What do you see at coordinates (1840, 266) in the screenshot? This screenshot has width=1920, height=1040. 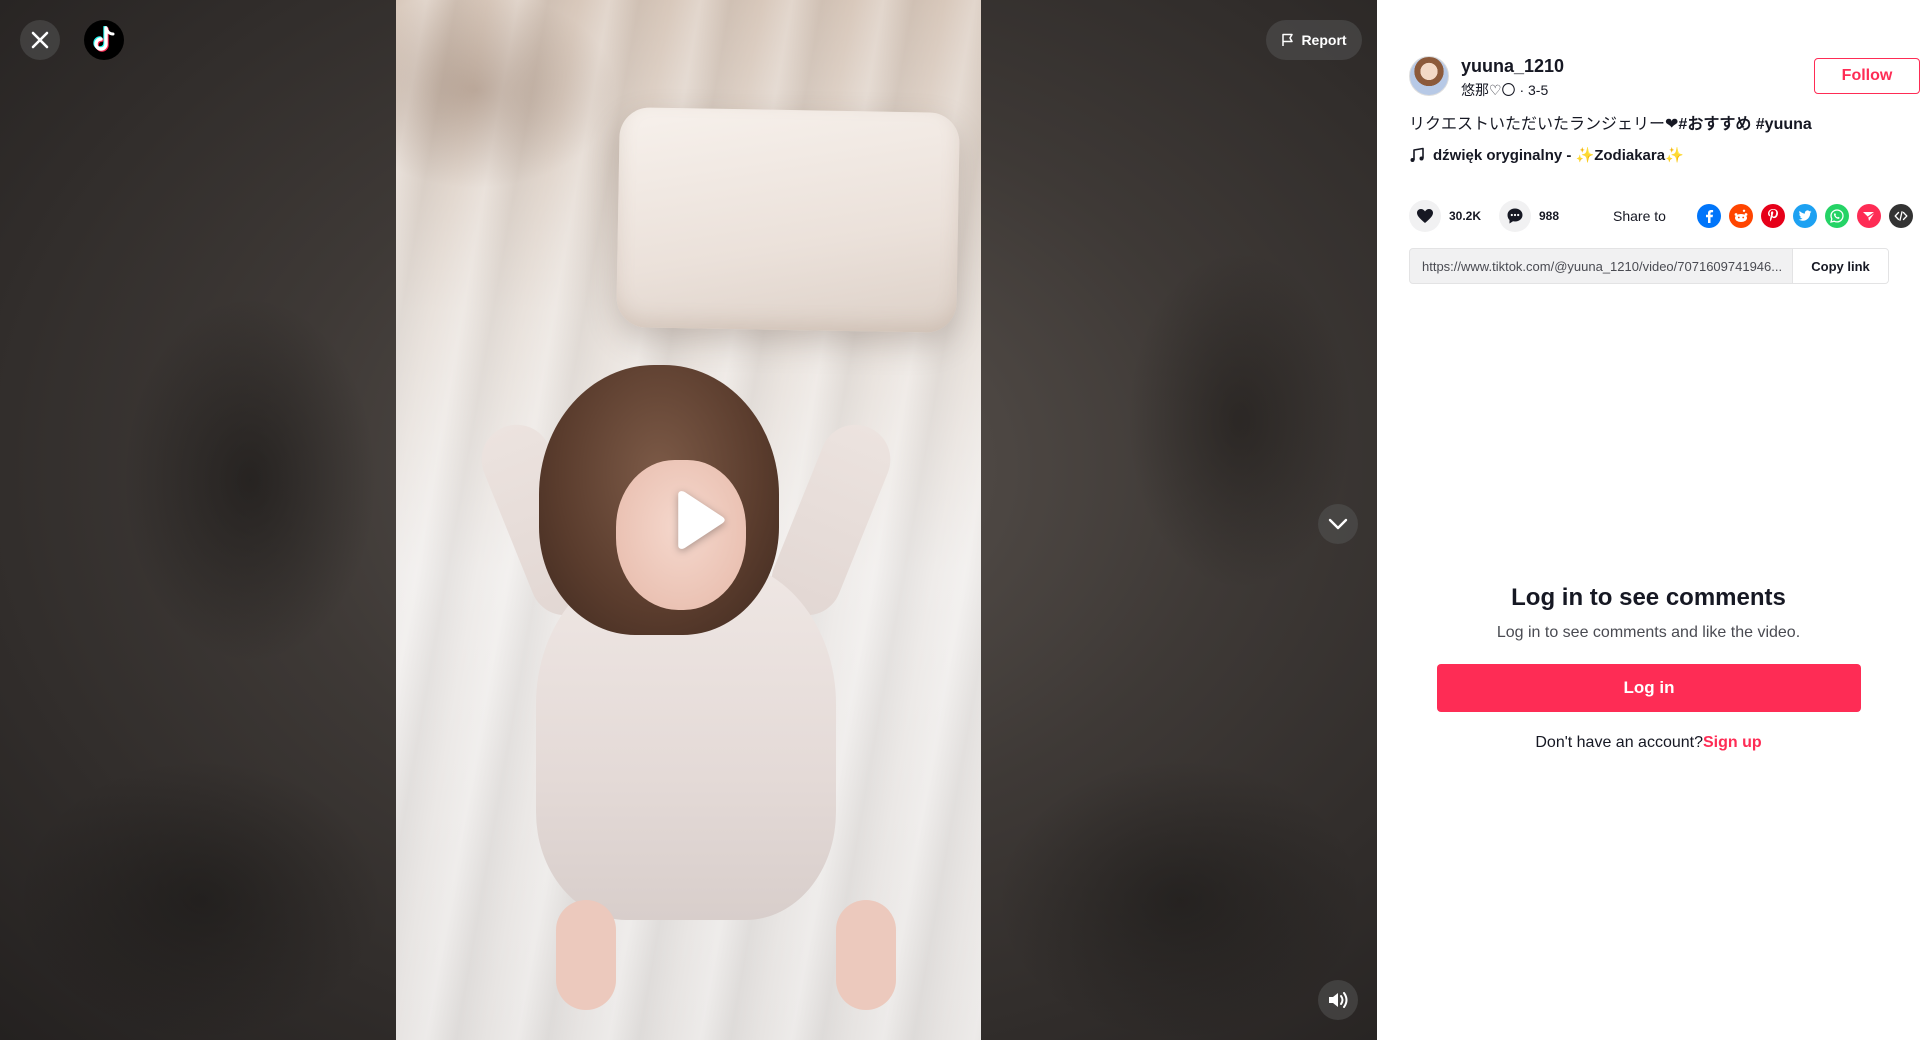 I see `copy-link-button: Copy link` at bounding box center [1840, 266].